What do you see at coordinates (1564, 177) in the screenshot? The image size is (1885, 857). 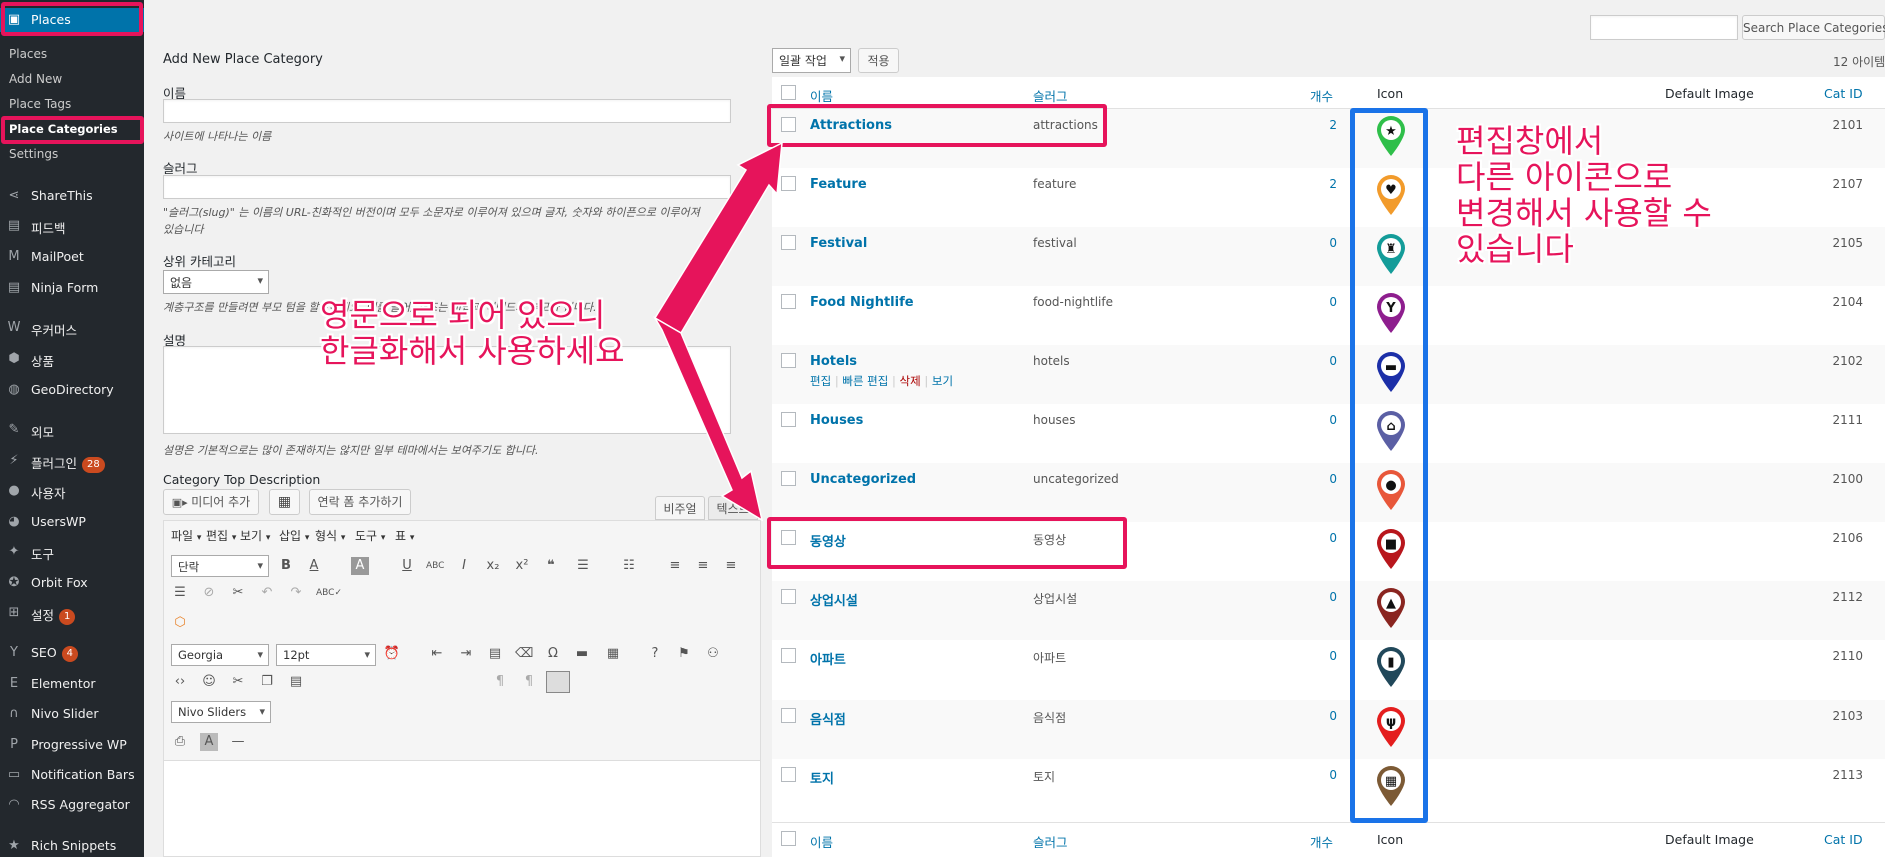 I see `annotation-right-2: 다른 아이콘으로` at bounding box center [1564, 177].